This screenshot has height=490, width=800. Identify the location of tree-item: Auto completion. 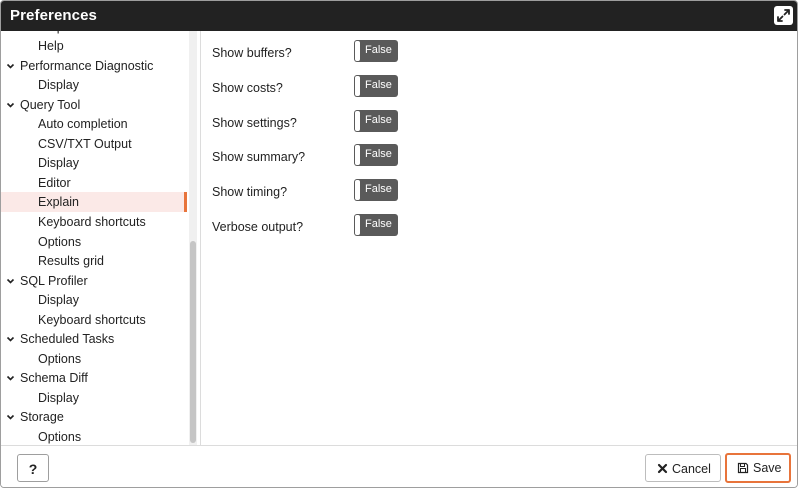
(94, 124).